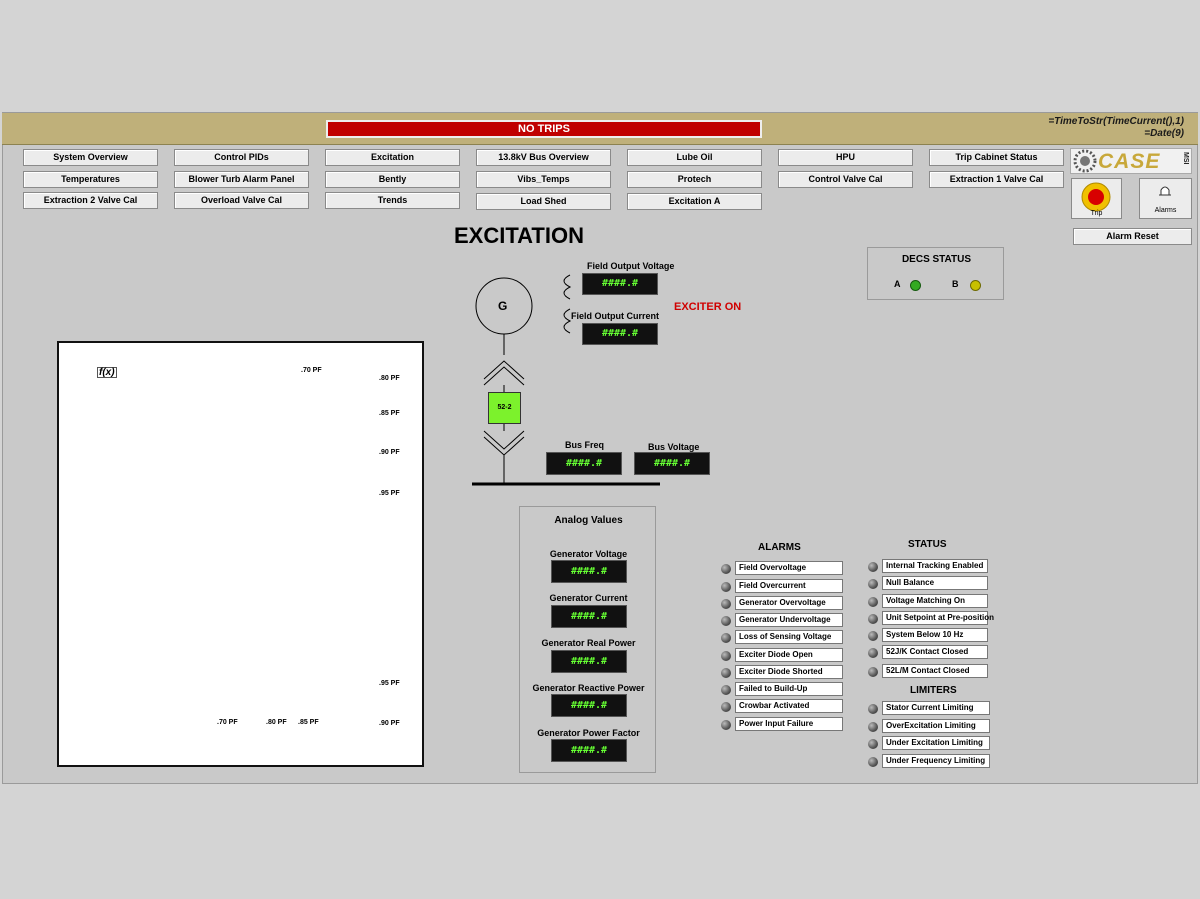 Image resolution: width=1200 pixels, height=899 pixels. I want to click on status-label: 52L/M Contact Closed, so click(935, 671).